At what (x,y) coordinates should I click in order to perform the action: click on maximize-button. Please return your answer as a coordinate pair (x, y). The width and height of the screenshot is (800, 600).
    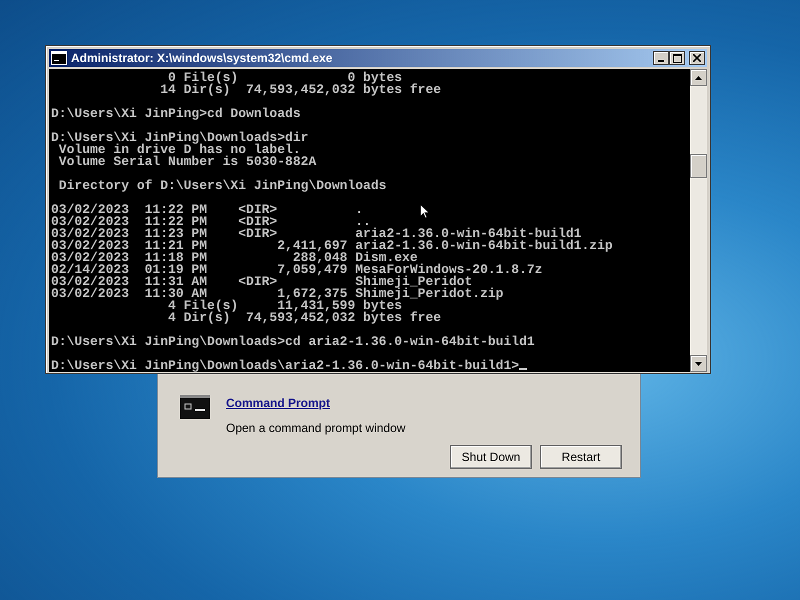
    Looking at the image, I should click on (677, 58).